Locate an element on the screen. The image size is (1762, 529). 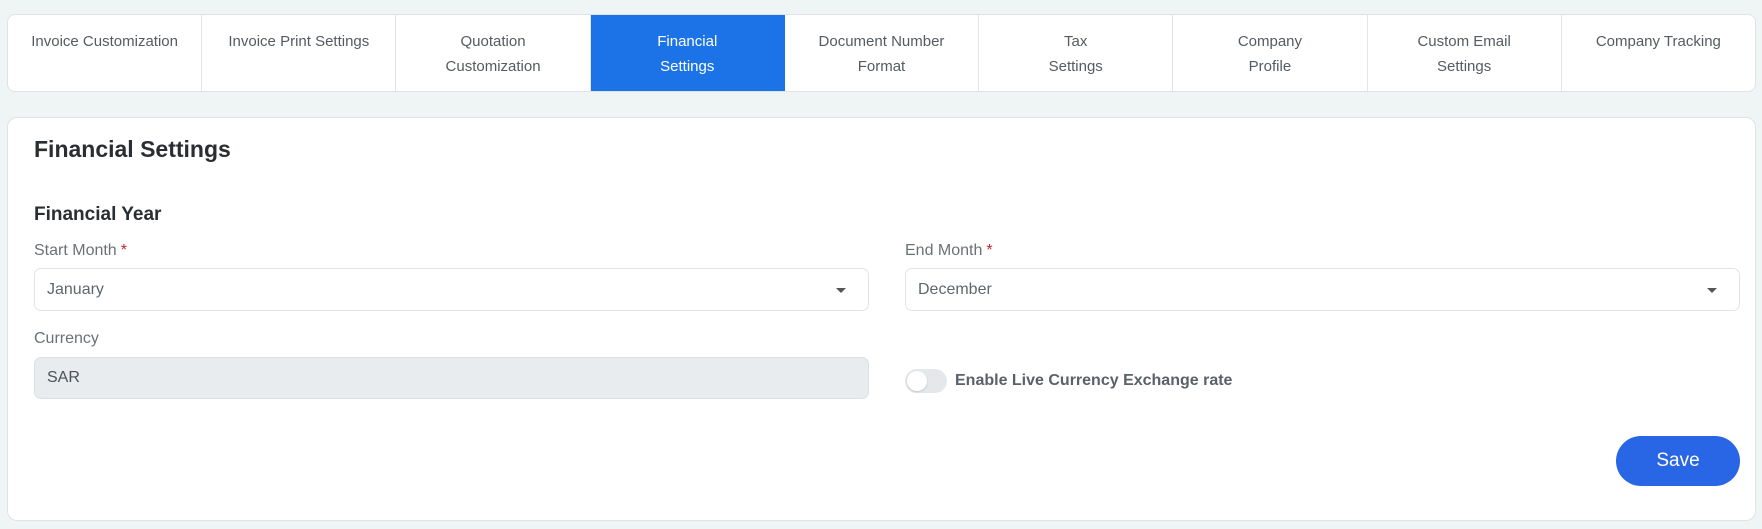
tab-quotation-customization: Quotation Customization is located at coordinates (493, 53).